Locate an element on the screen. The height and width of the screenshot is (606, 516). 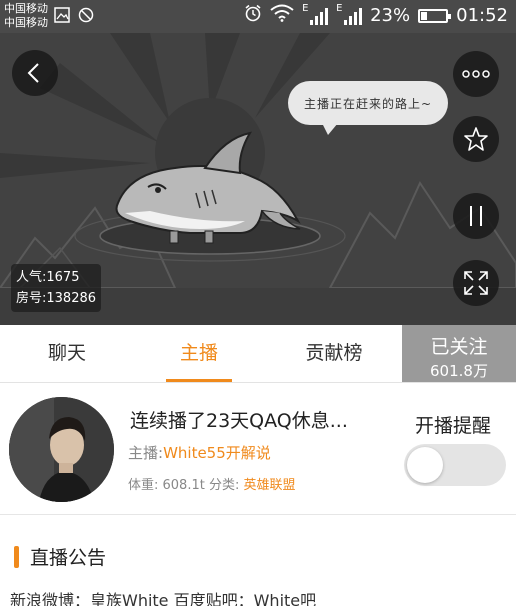
more-button is located at coordinates (476, 74).